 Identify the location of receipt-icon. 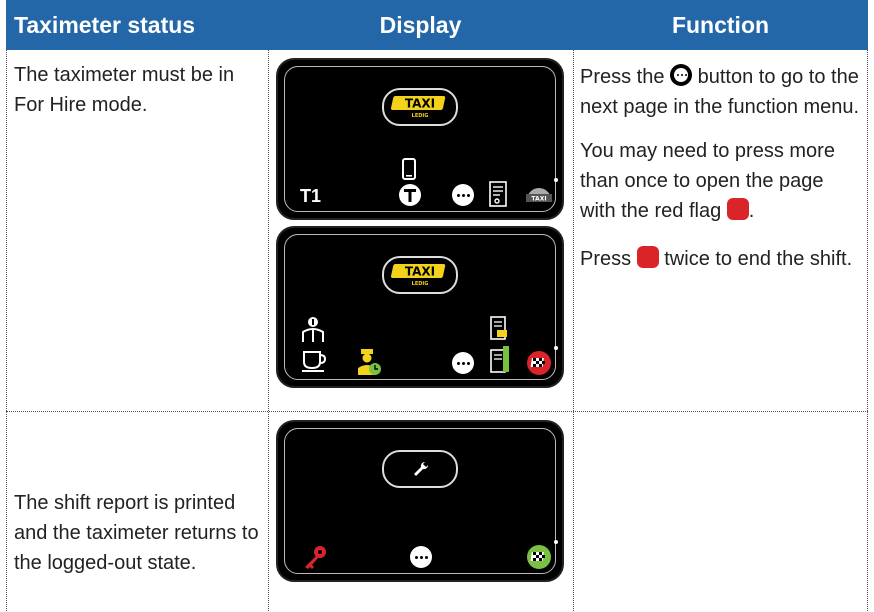
(498, 194).